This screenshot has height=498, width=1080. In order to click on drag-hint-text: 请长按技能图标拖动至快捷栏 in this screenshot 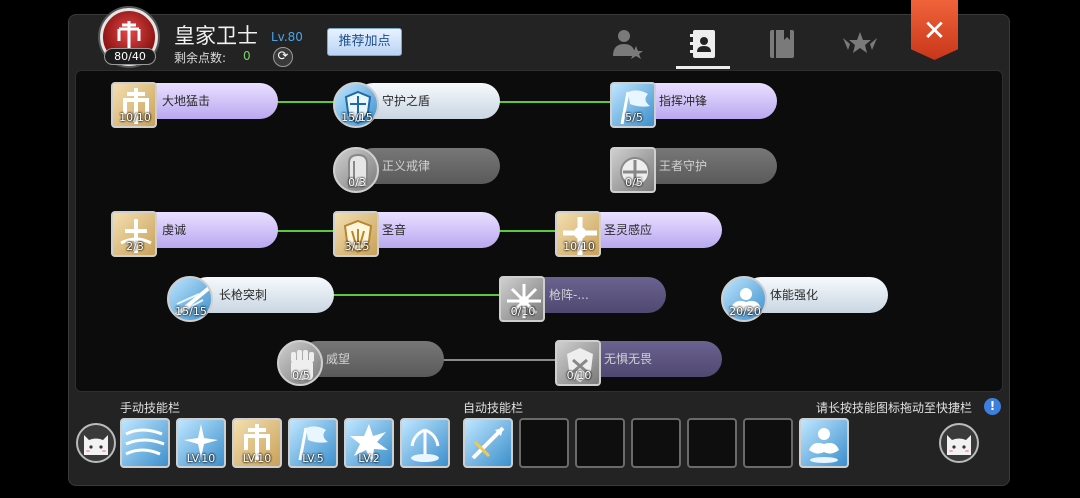, I will do `click(894, 408)`.